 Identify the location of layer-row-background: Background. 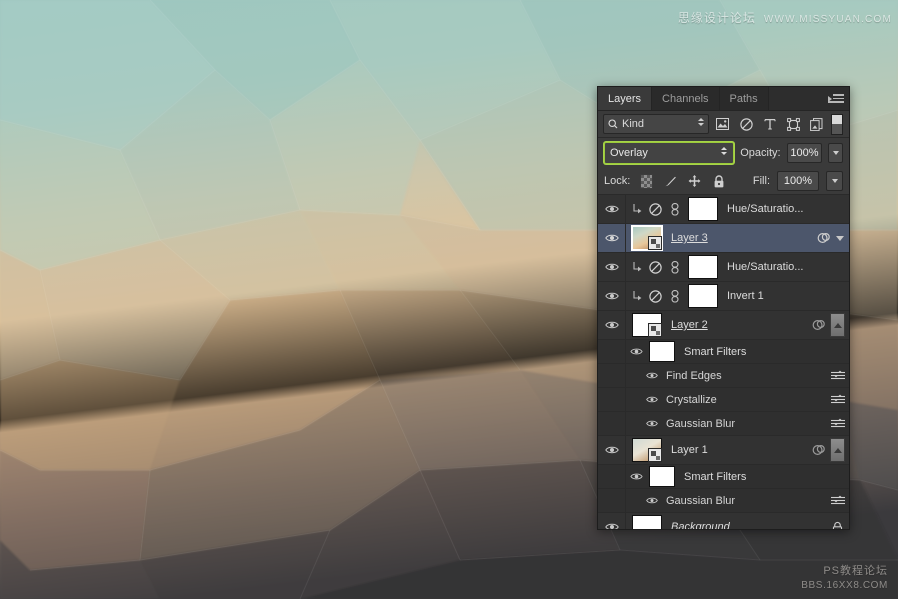
(723, 521).